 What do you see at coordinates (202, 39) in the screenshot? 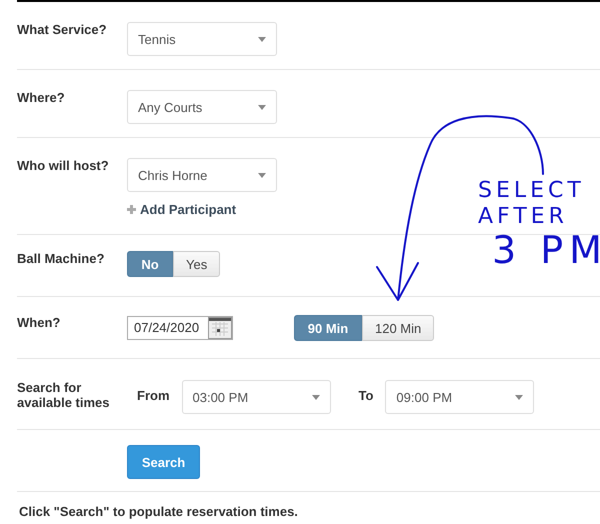
I see `dropdown: Tennis` at bounding box center [202, 39].